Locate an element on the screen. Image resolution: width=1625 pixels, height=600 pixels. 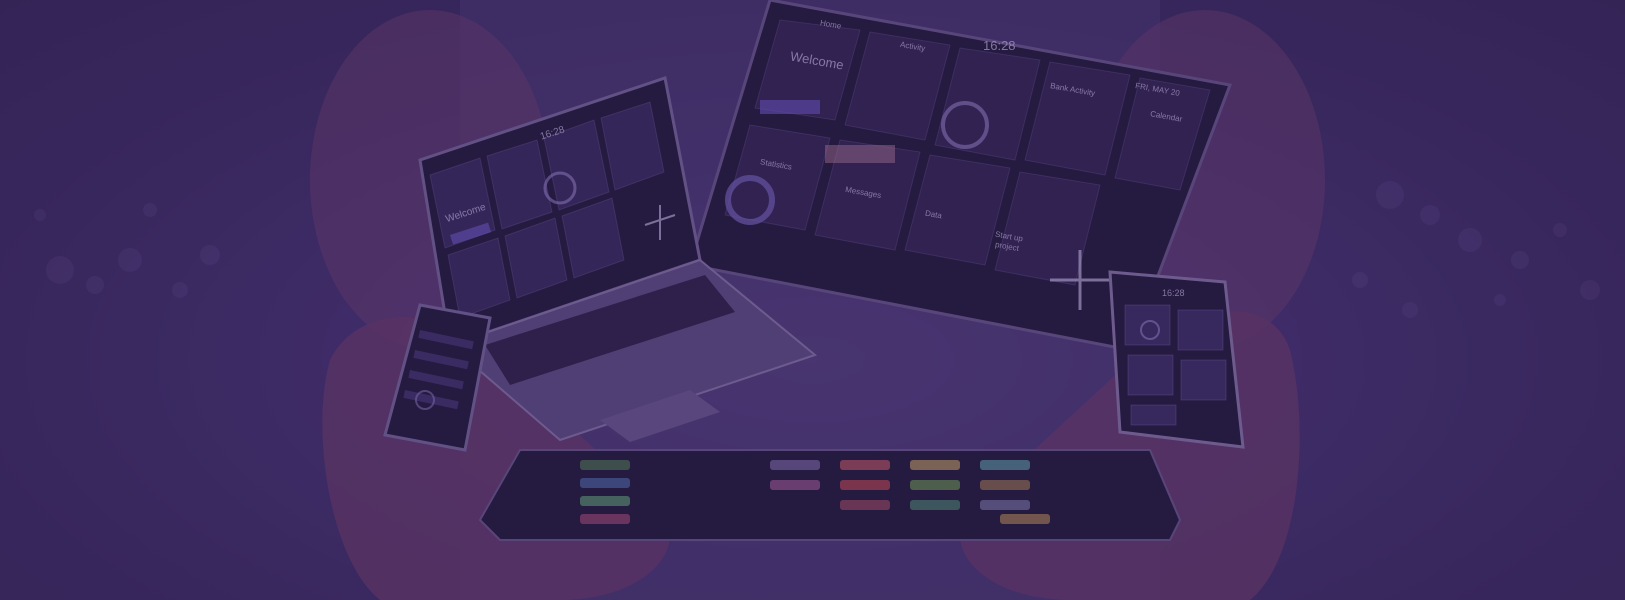
small-tablet is located at coordinates (1176, 359).